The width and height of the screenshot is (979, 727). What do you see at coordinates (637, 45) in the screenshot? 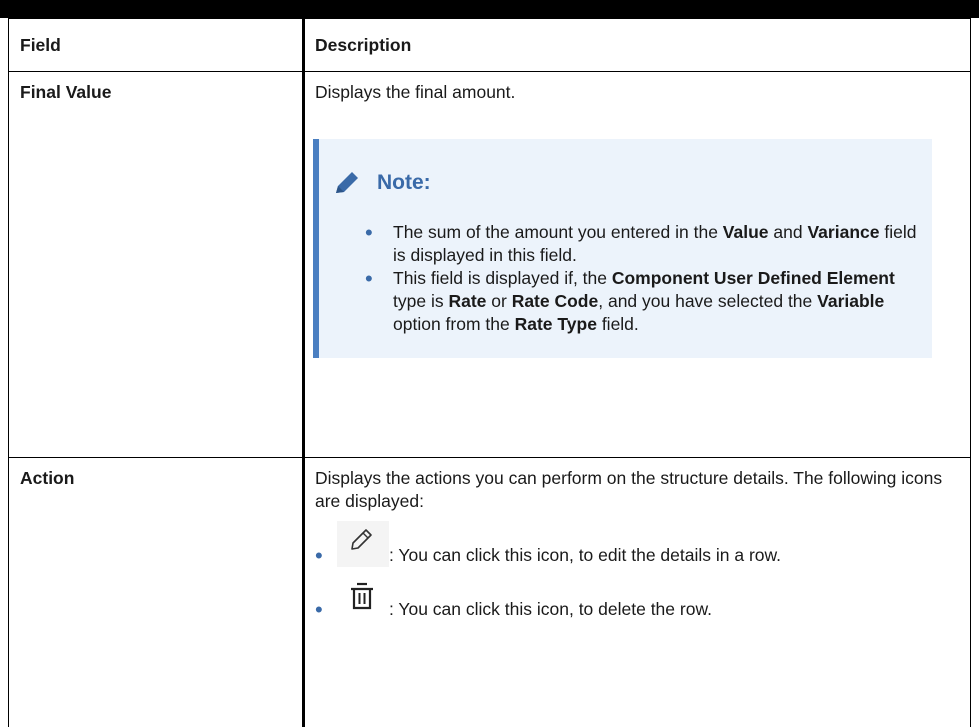
I see `header-description: Description` at bounding box center [637, 45].